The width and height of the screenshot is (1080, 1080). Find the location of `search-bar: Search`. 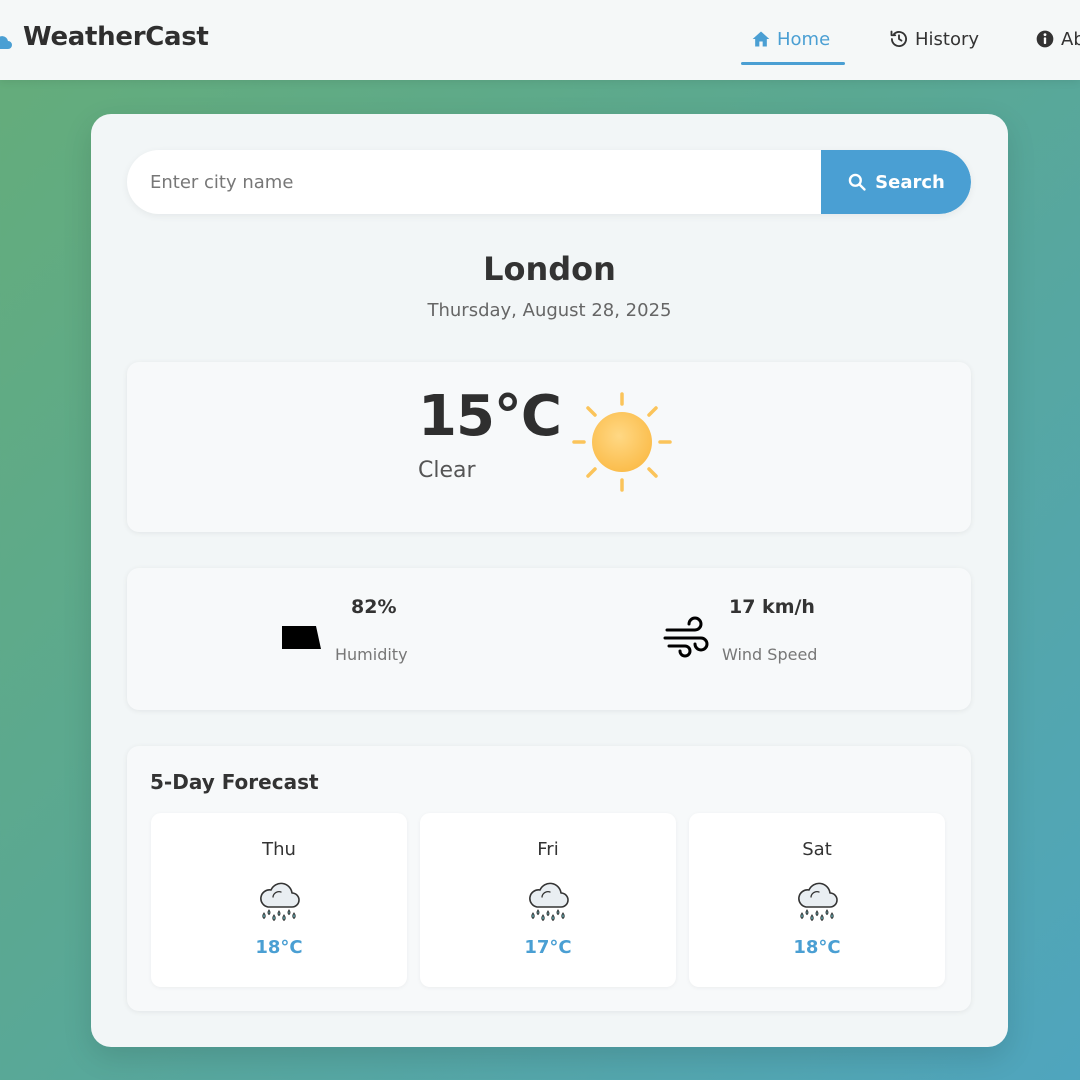

search-bar: Search is located at coordinates (549, 182).